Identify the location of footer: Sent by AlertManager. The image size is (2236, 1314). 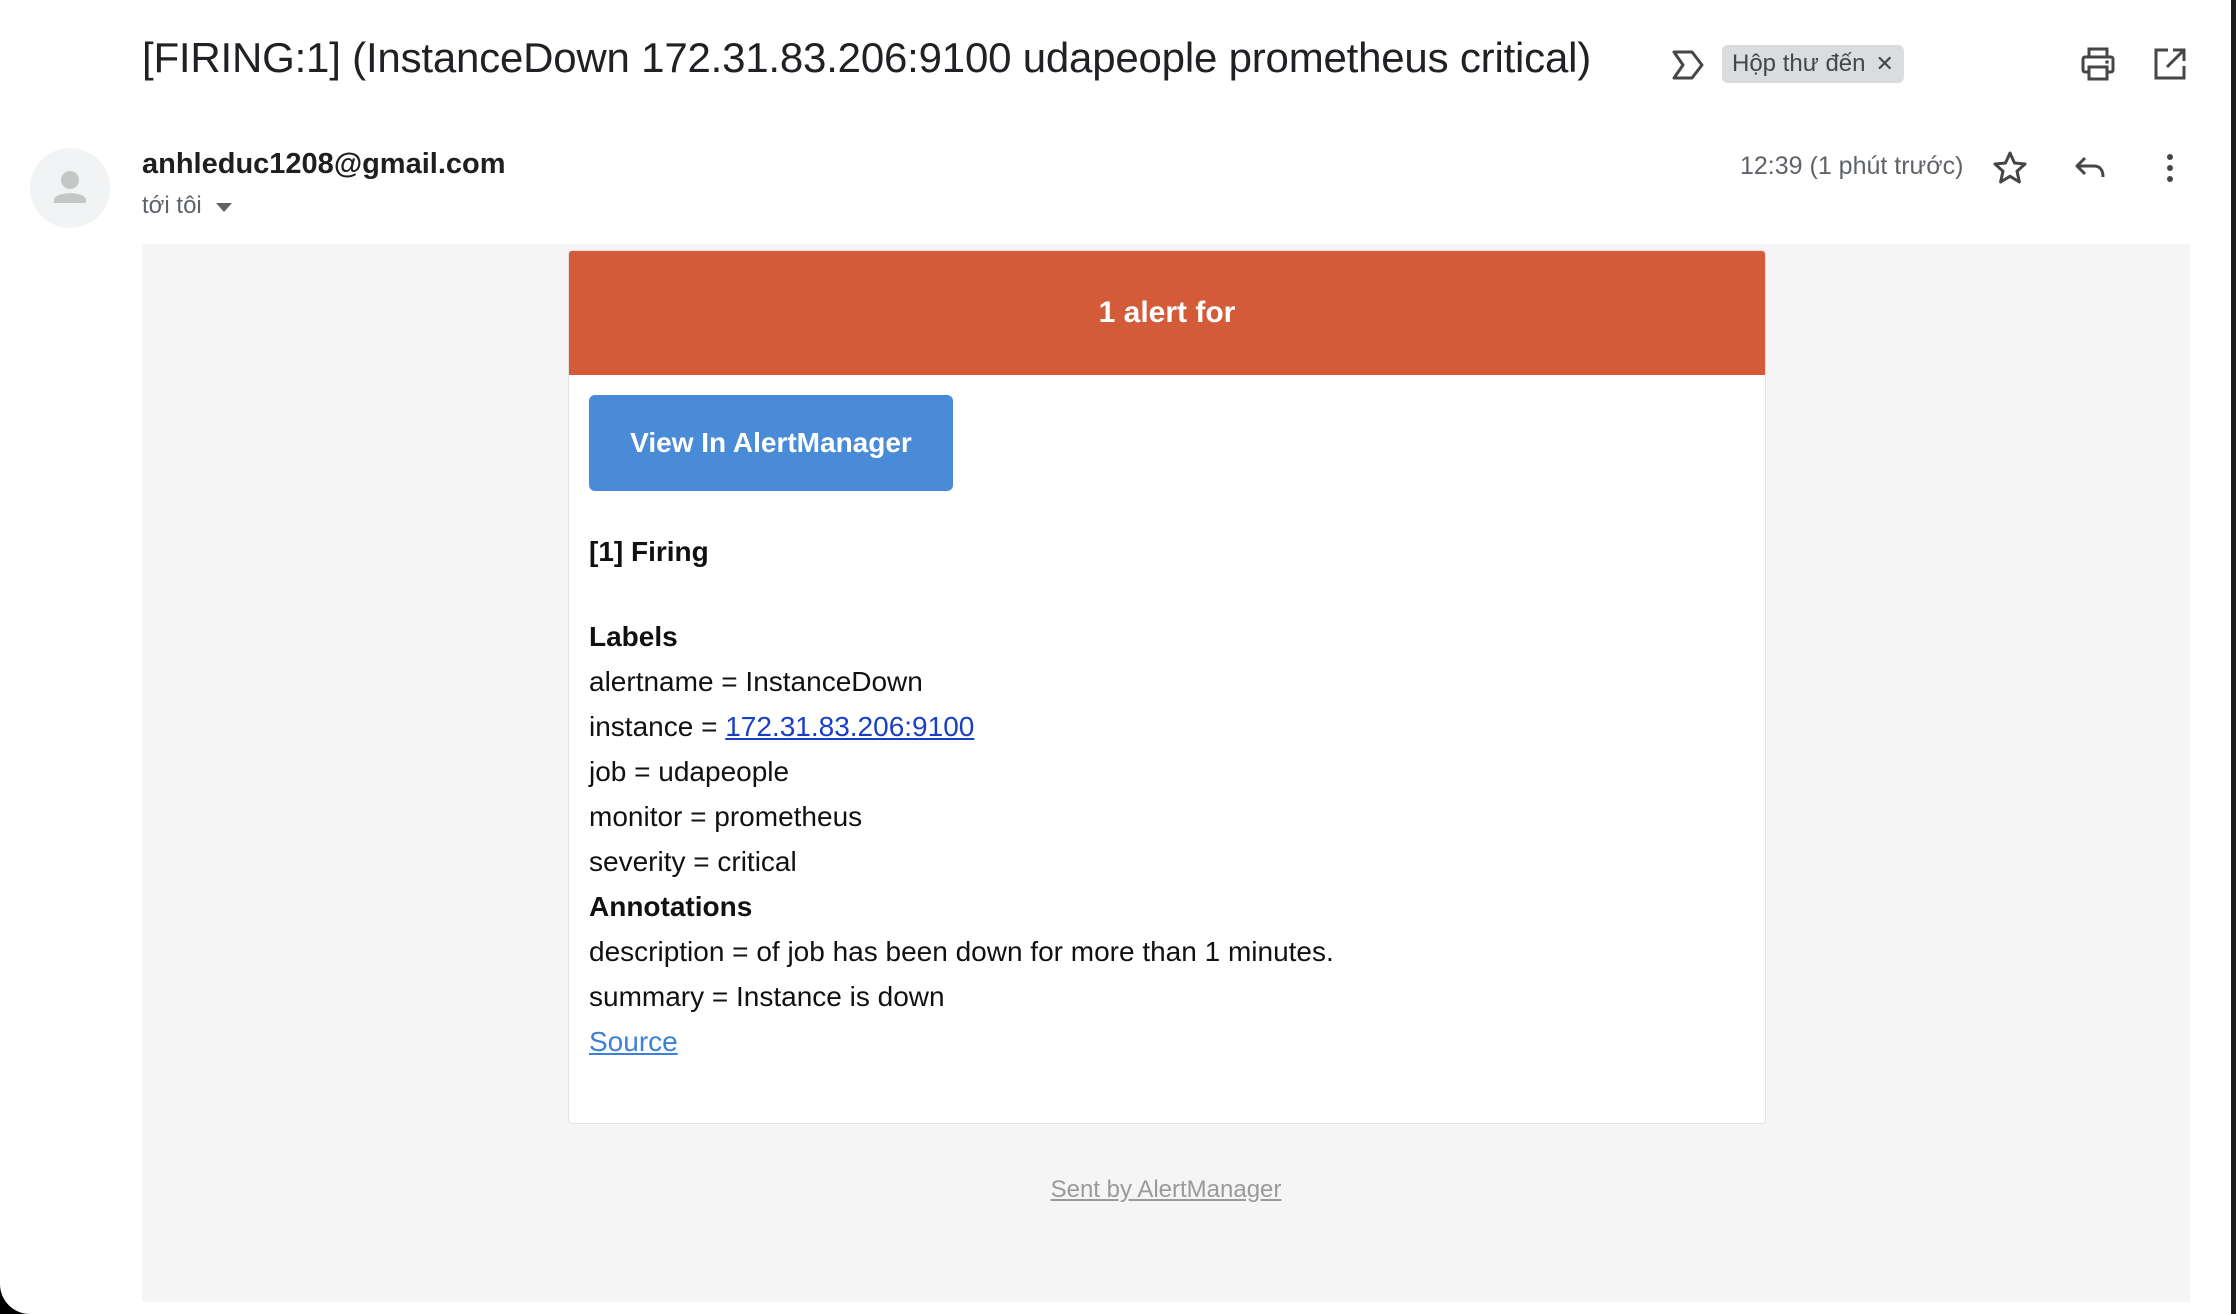
(1166, 1190).